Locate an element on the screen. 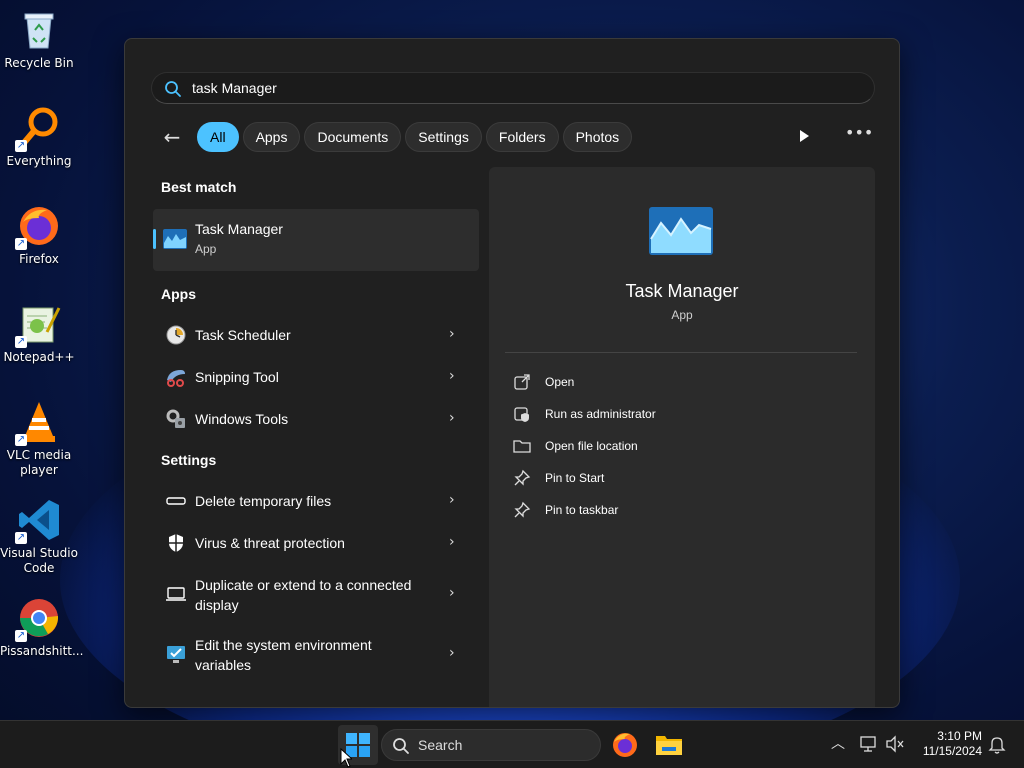  action-label: Open file location is located at coordinates (591, 446).